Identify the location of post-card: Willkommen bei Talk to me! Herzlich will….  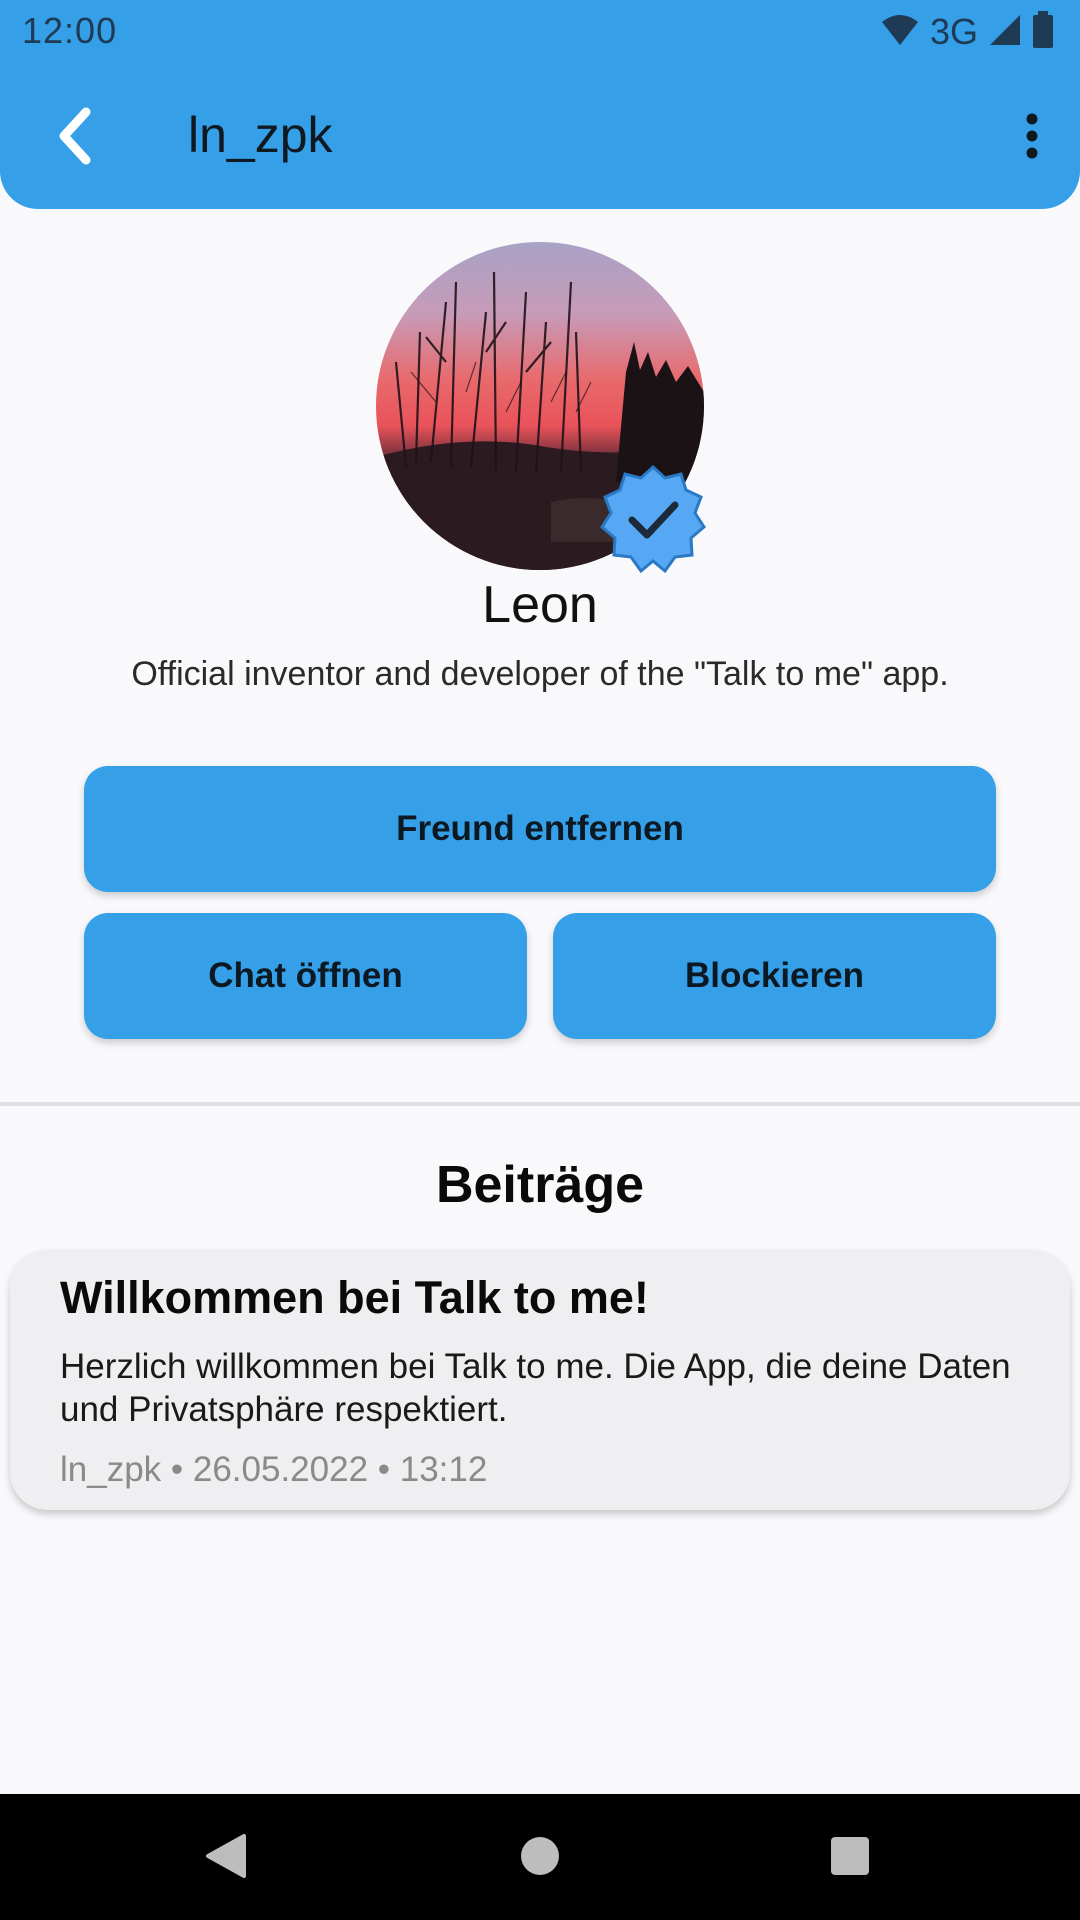
(540, 1380).